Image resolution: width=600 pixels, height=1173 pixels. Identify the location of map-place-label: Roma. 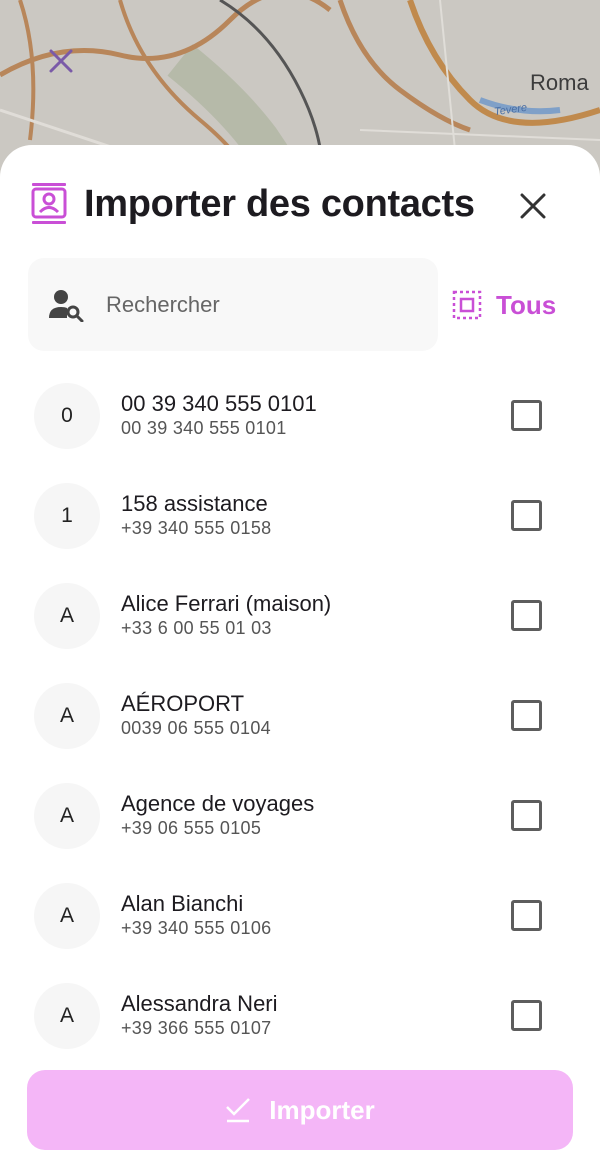
(559, 82).